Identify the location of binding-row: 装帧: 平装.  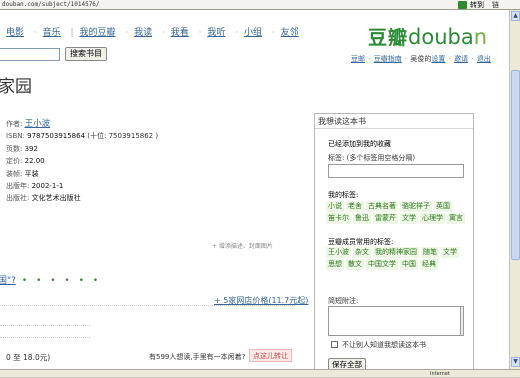
(82, 174).